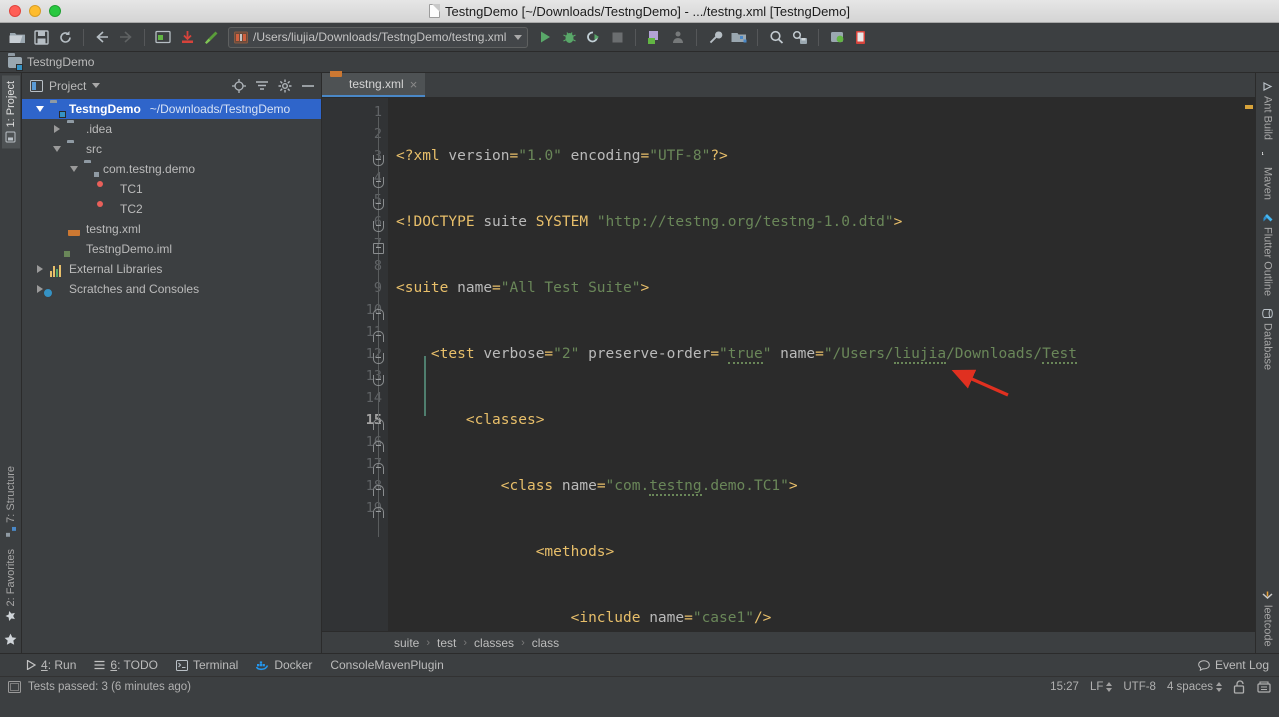  I want to click on background-tasks-icon, so click(1264, 687).